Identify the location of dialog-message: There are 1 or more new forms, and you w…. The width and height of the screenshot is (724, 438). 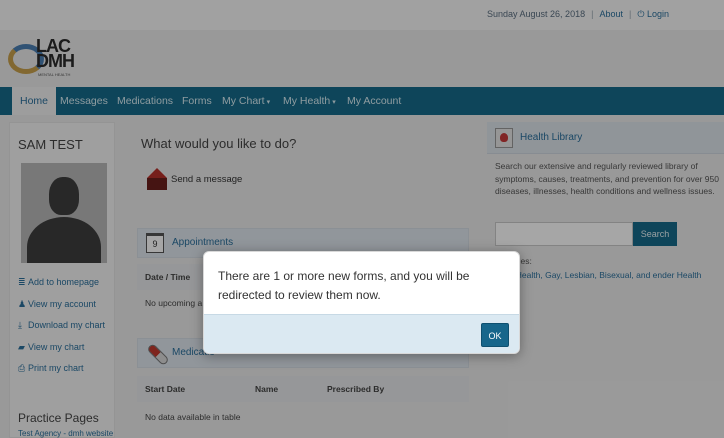
(344, 285).